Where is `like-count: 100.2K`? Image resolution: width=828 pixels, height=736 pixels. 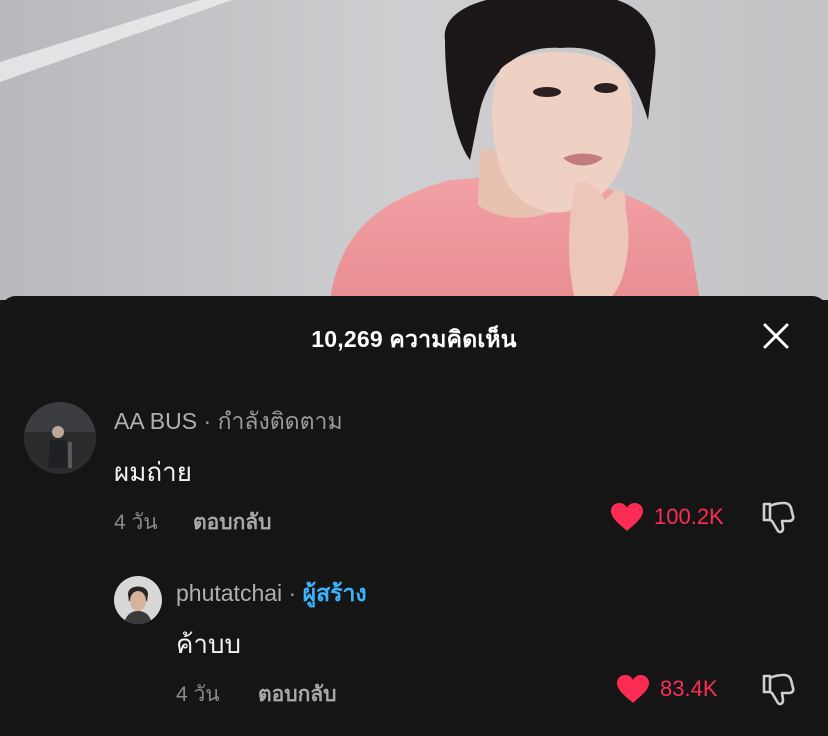
like-count: 100.2K is located at coordinates (689, 516).